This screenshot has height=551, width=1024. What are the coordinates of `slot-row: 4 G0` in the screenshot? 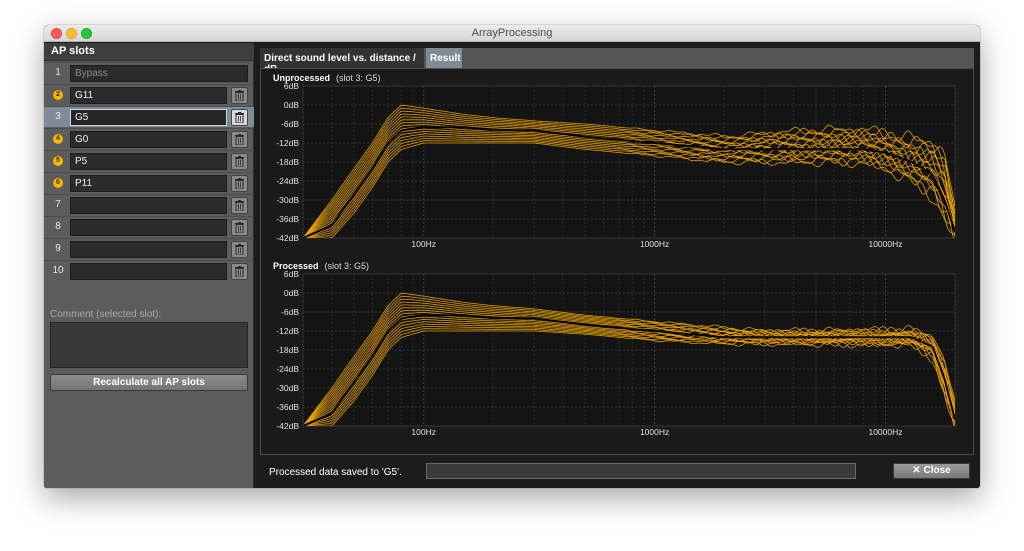 It's located at (149, 138).